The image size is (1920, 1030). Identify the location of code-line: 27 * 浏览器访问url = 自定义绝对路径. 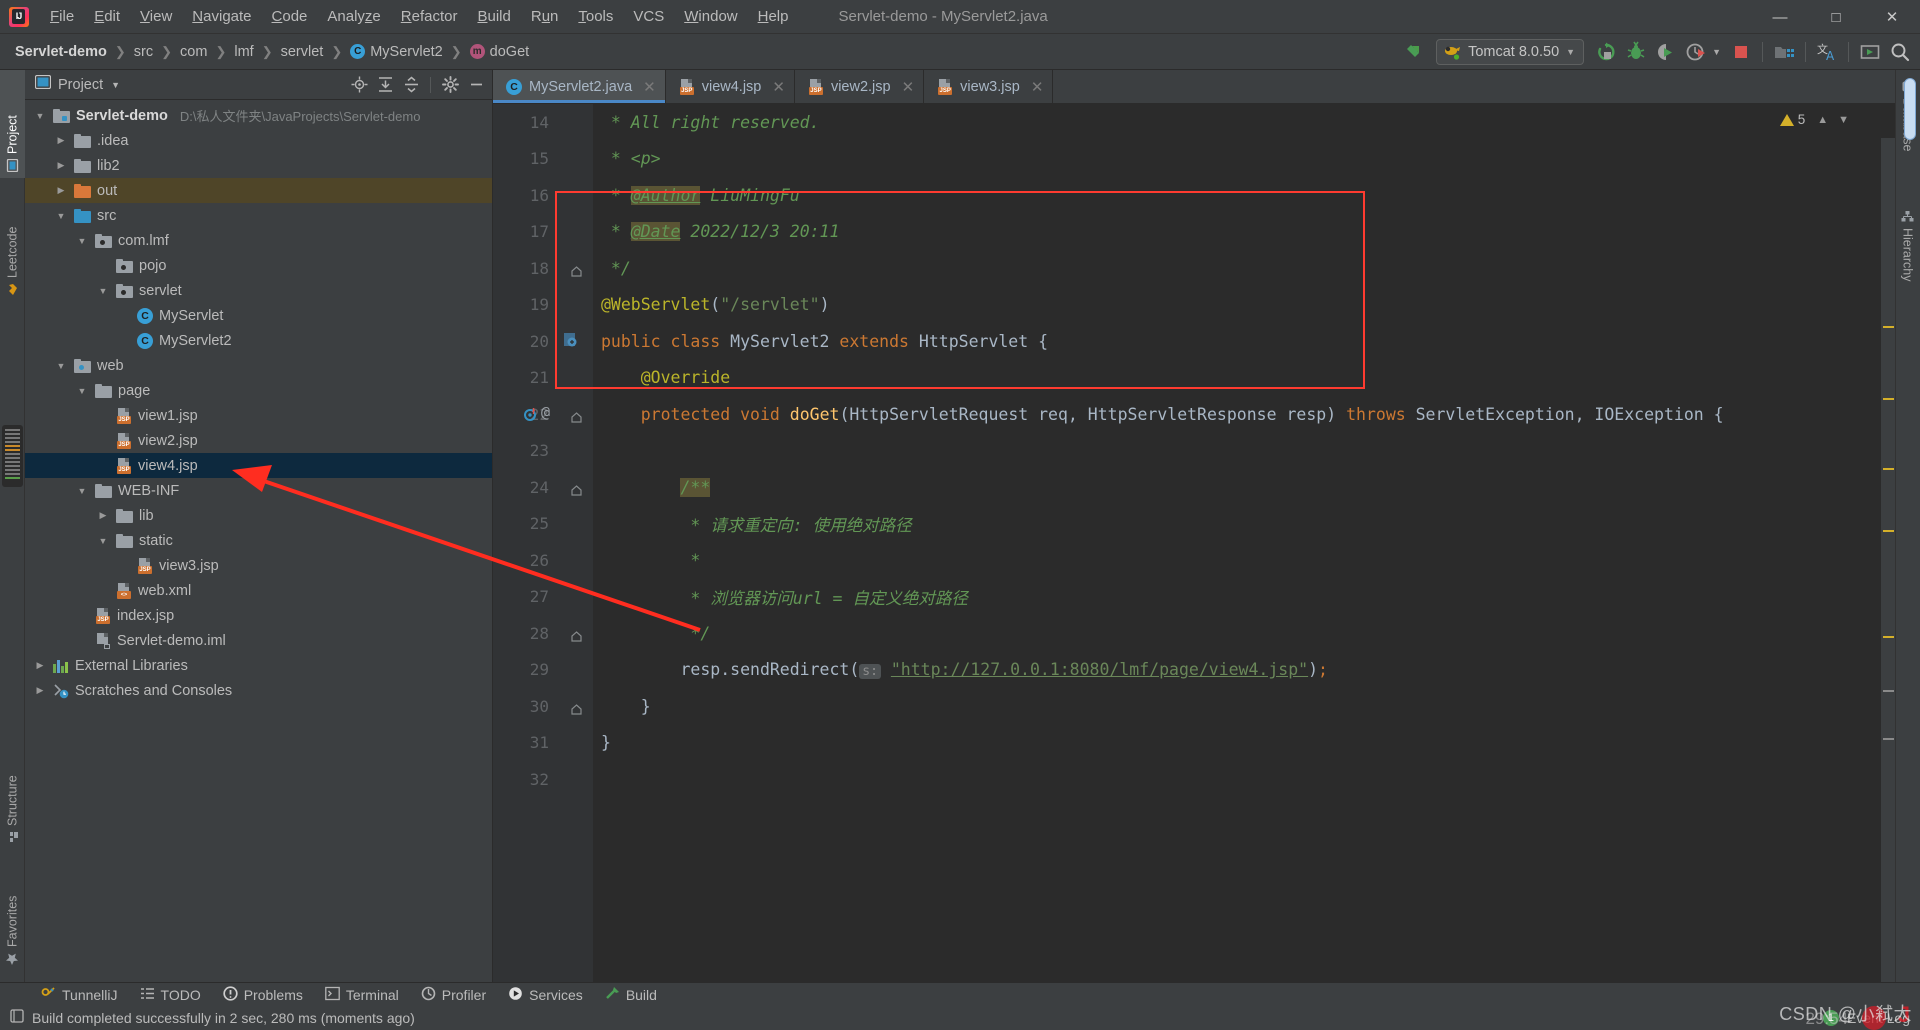
(1194, 597).